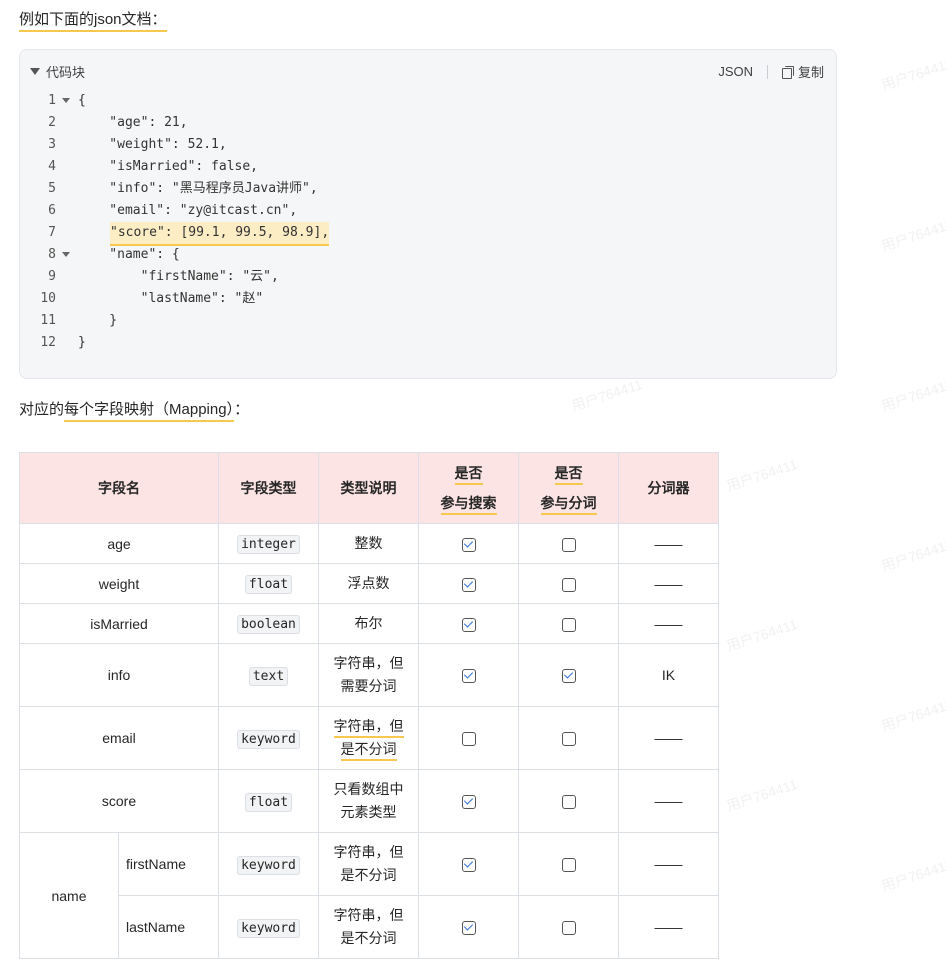 This screenshot has width=946, height=966. Describe the element at coordinates (368, 751) in the screenshot. I see `desc-line2-text: 是不分词` at that location.